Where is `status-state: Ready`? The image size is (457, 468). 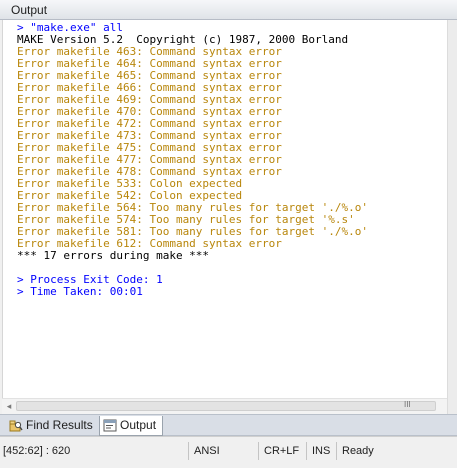
status-state: Ready is located at coordinates (358, 451).